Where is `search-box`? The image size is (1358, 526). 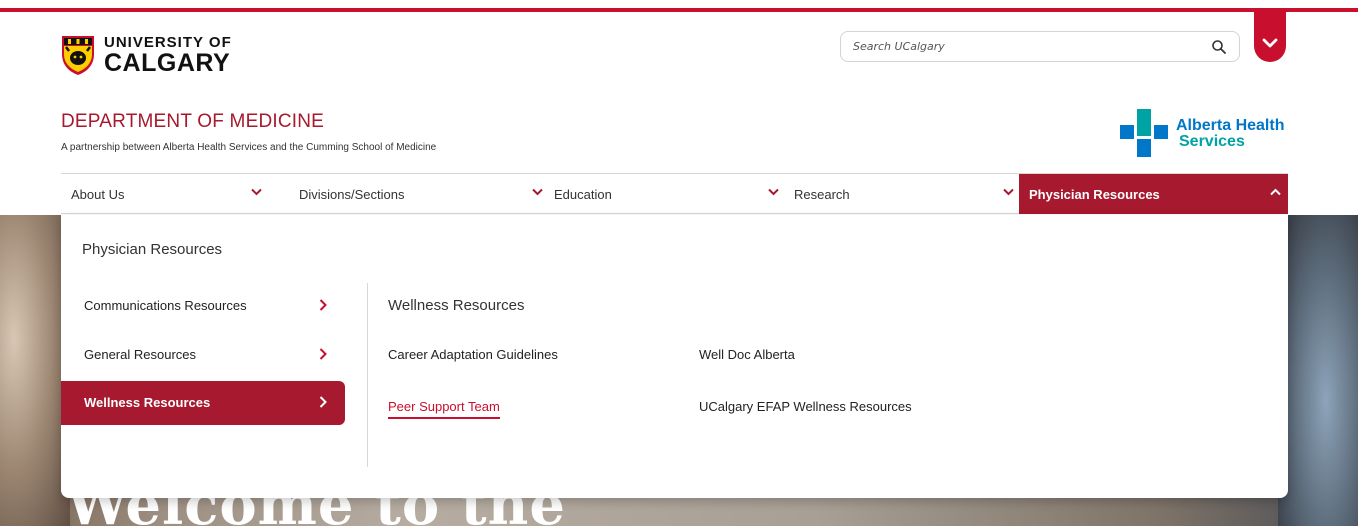 search-box is located at coordinates (1040, 46).